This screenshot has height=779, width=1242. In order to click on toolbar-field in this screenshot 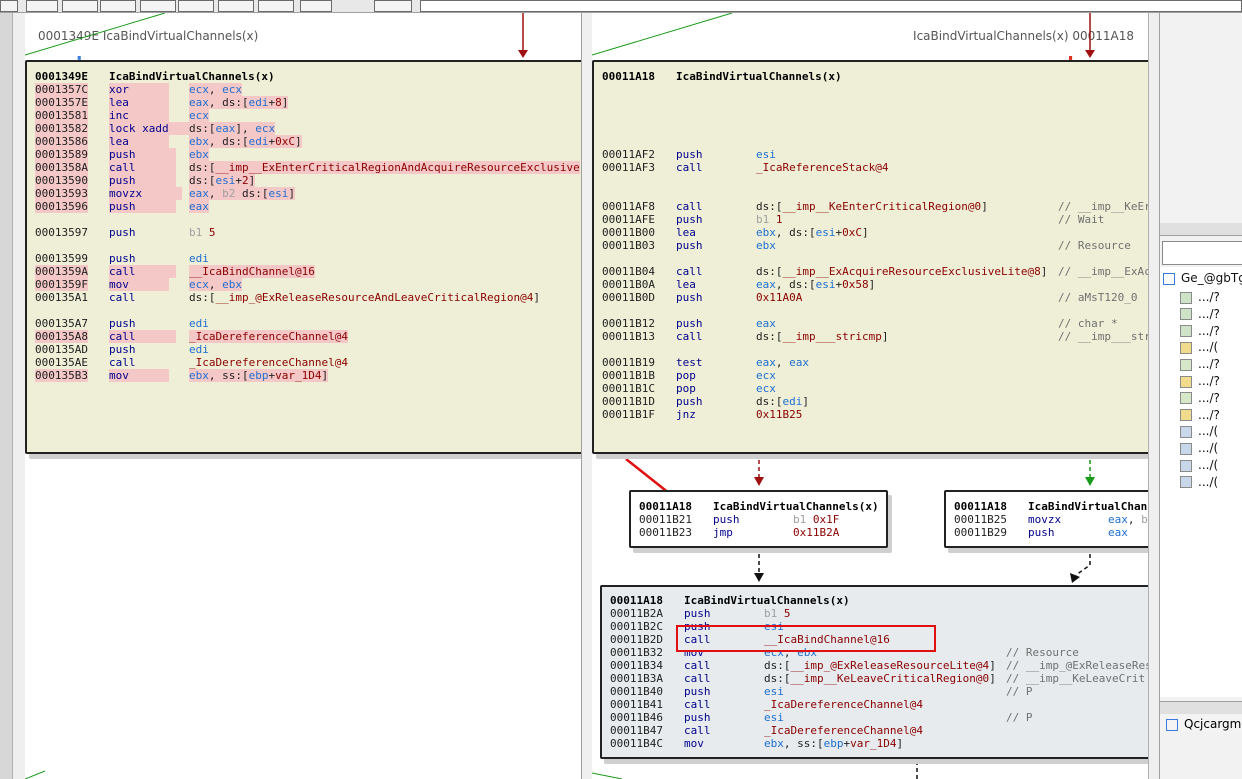, I will do `click(831, 6)`.